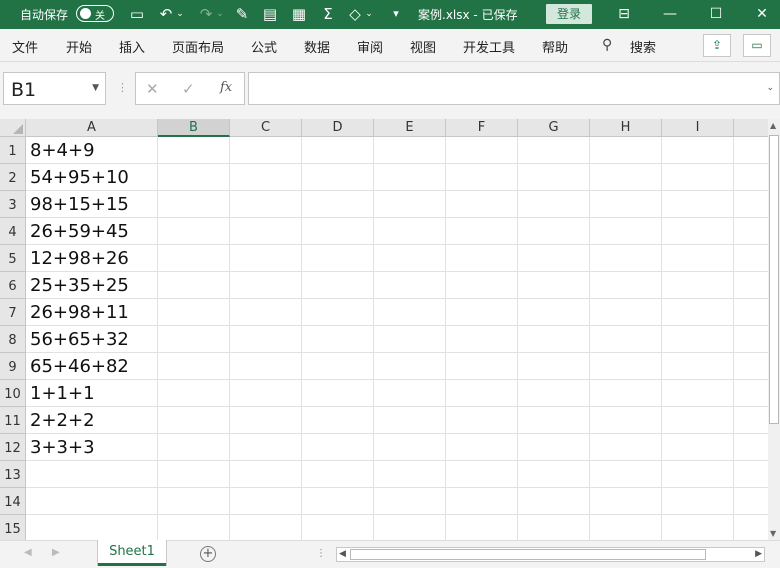 This screenshot has height=568, width=780. What do you see at coordinates (13, 285) in the screenshot?
I see `row-header-6: 6` at bounding box center [13, 285].